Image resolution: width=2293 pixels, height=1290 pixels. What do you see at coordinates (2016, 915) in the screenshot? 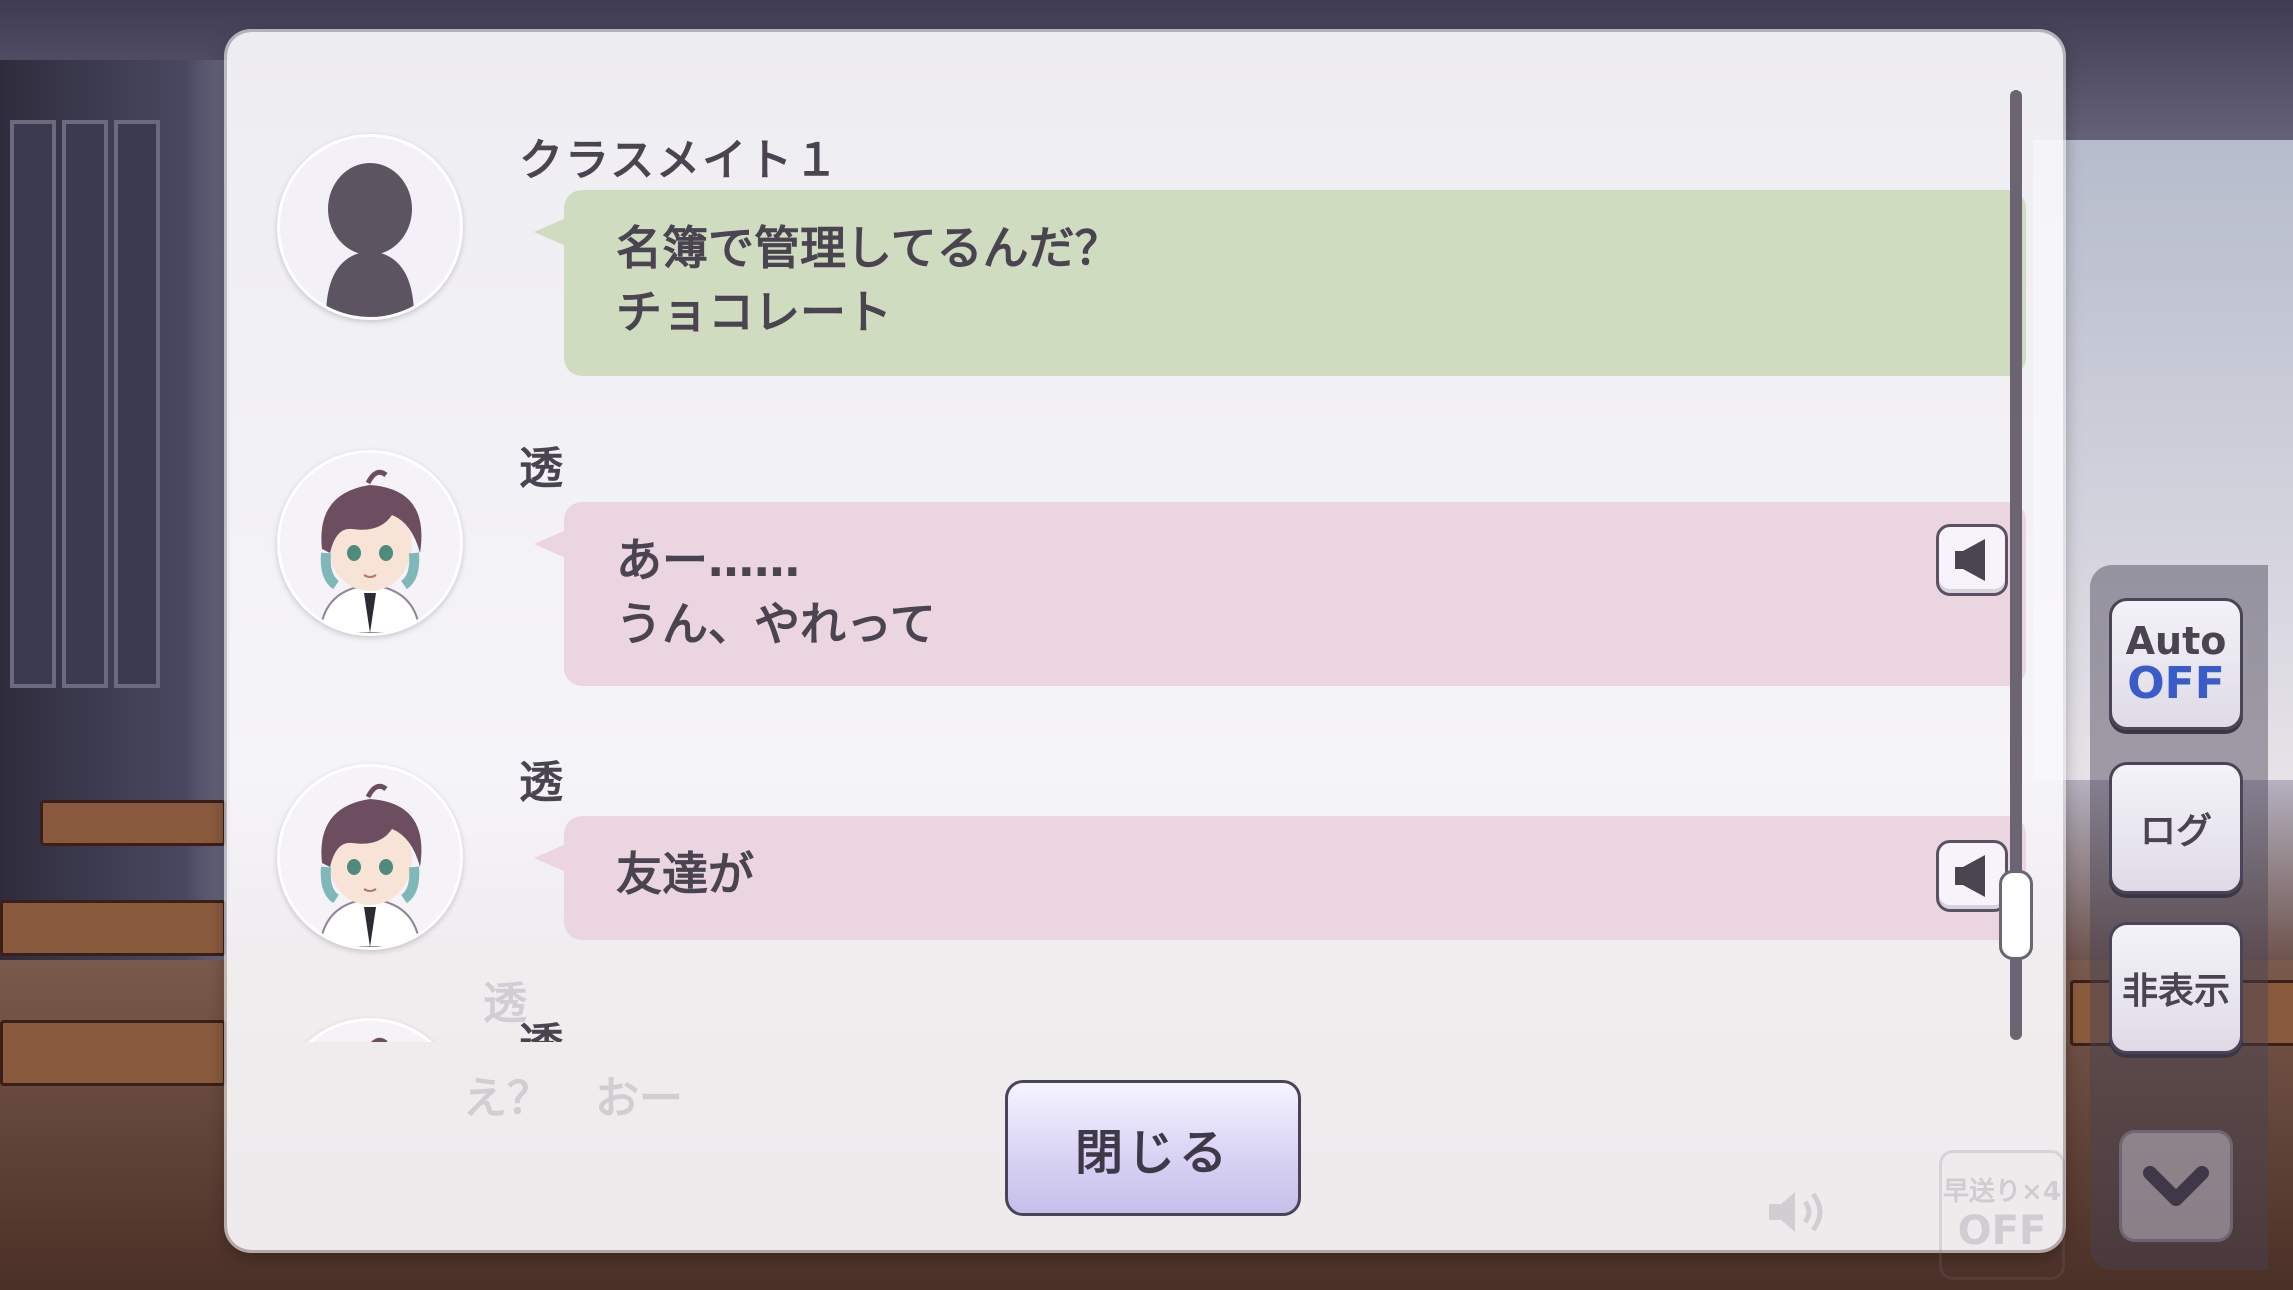
I see `scrollbar-thumb` at bounding box center [2016, 915].